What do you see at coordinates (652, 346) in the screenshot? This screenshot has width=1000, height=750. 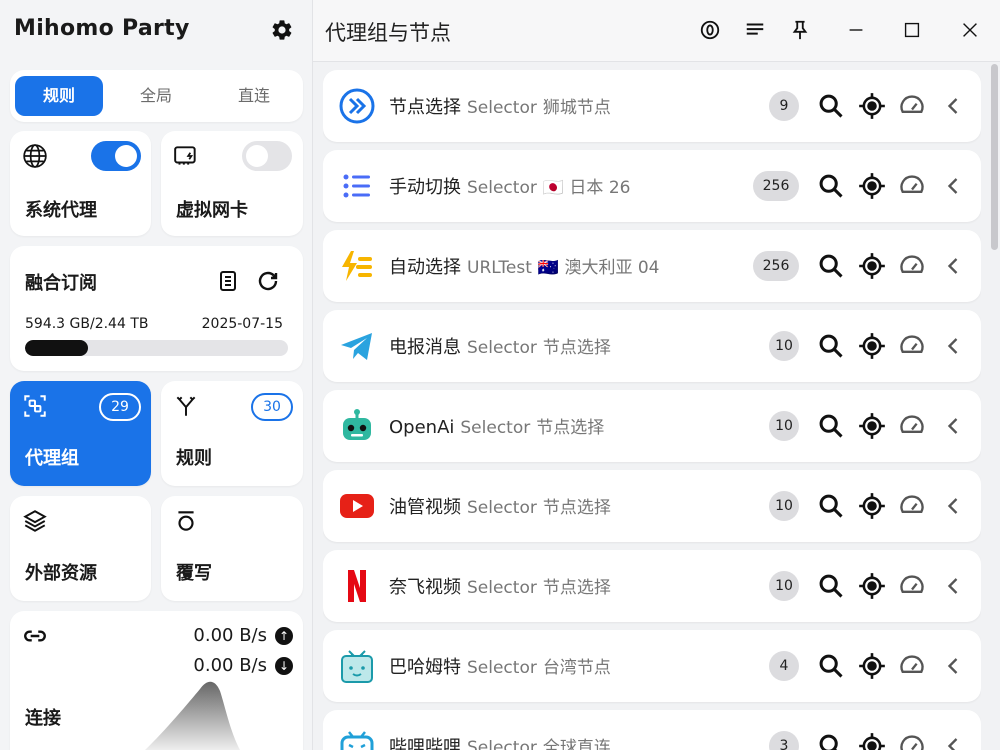 I see `proxy-group-row: 电报消息 Selector 节点选择 10` at bounding box center [652, 346].